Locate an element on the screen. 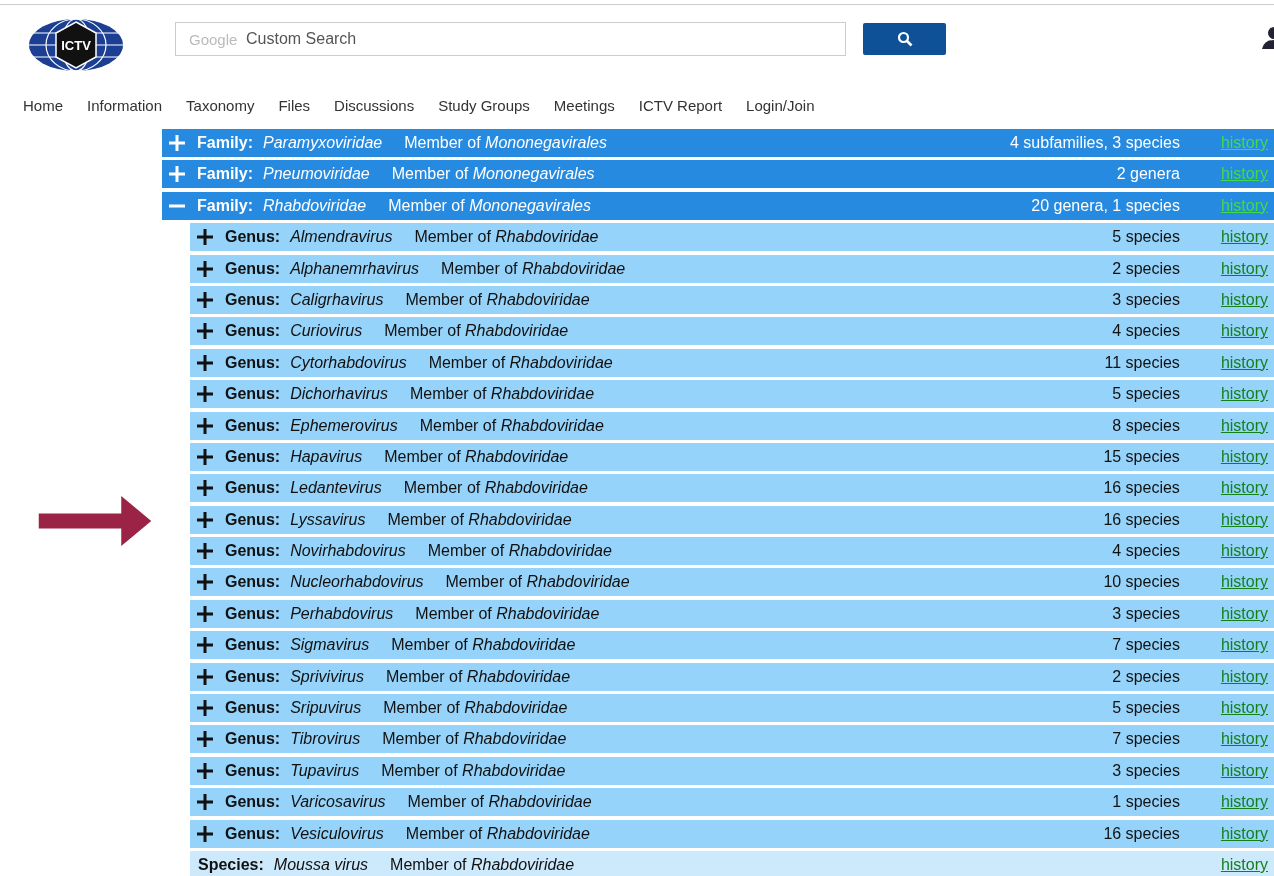 The width and height of the screenshot is (1274, 876). nav-link: Information is located at coordinates (125, 105).